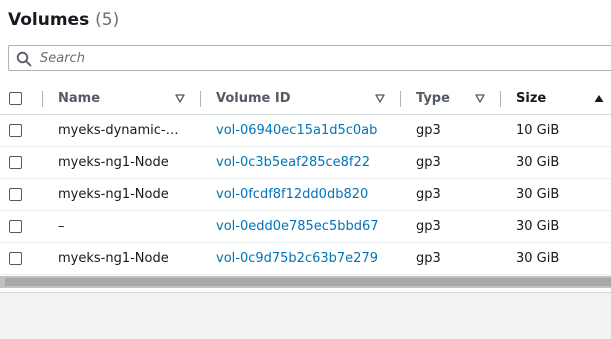  What do you see at coordinates (107, 20) in the screenshot?
I see `volume-count: (5)` at bounding box center [107, 20].